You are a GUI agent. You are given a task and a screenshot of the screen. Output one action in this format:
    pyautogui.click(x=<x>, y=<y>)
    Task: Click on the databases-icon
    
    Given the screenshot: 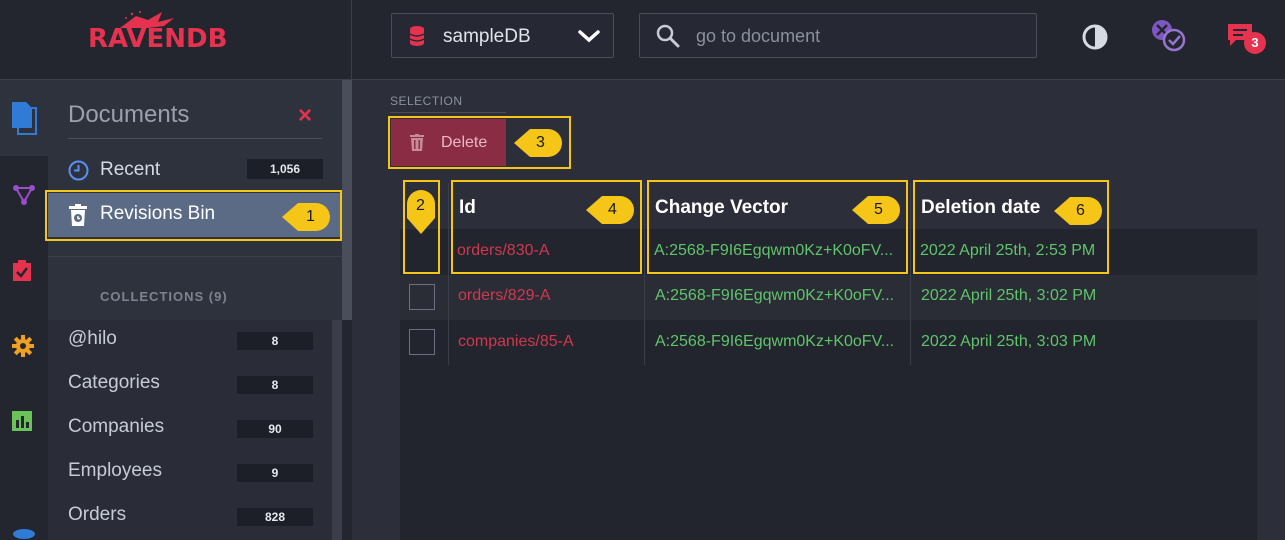 What is the action you would take?
    pyautogui.click(x=24, y=534)
    